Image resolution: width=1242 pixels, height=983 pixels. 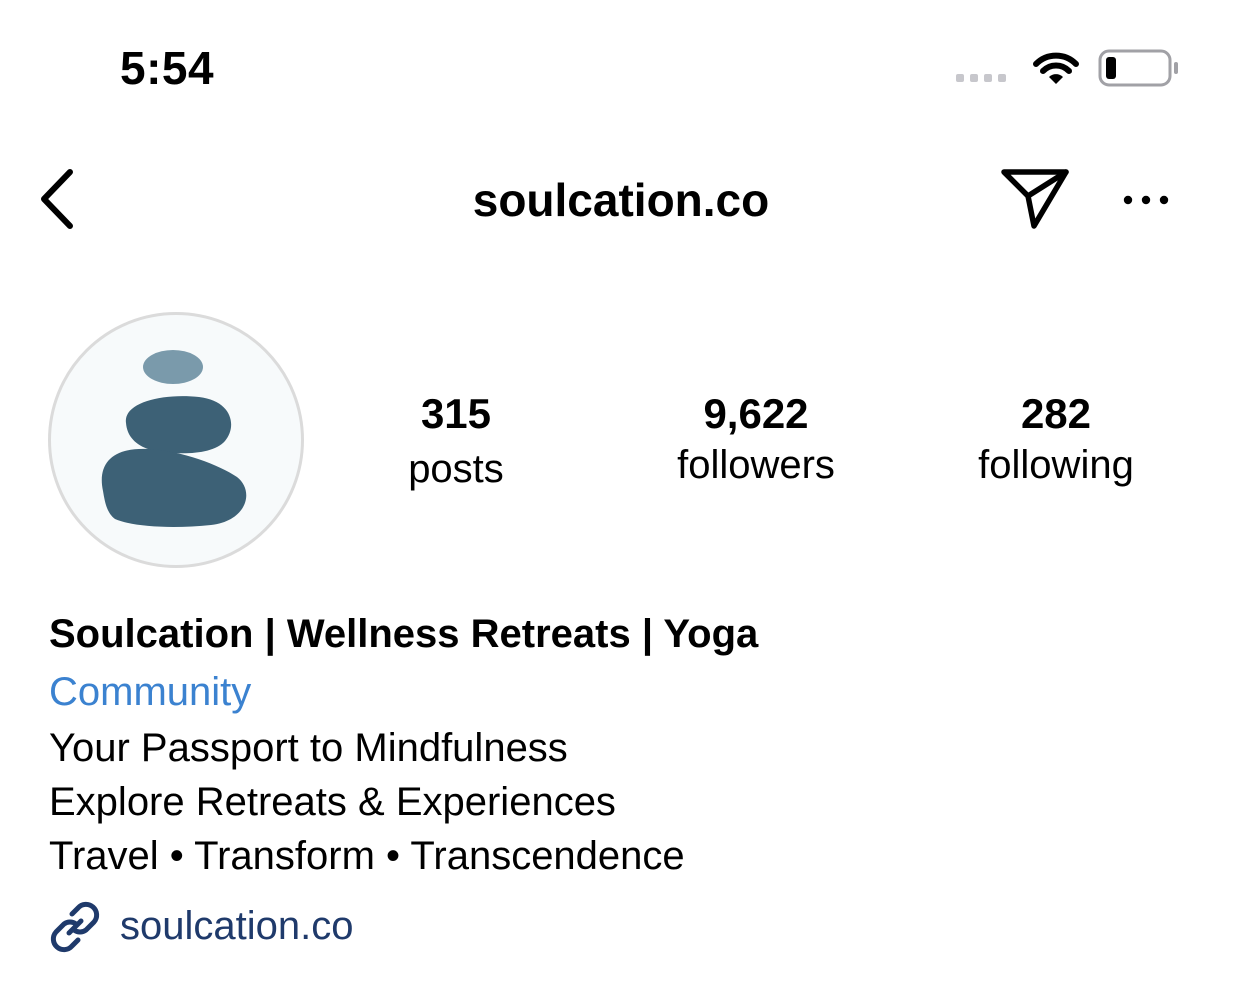 What do you see at coordinates (1036, 199) in the screenshot?
I see `paper-plane-icon` at bounding box center [1036, 199].